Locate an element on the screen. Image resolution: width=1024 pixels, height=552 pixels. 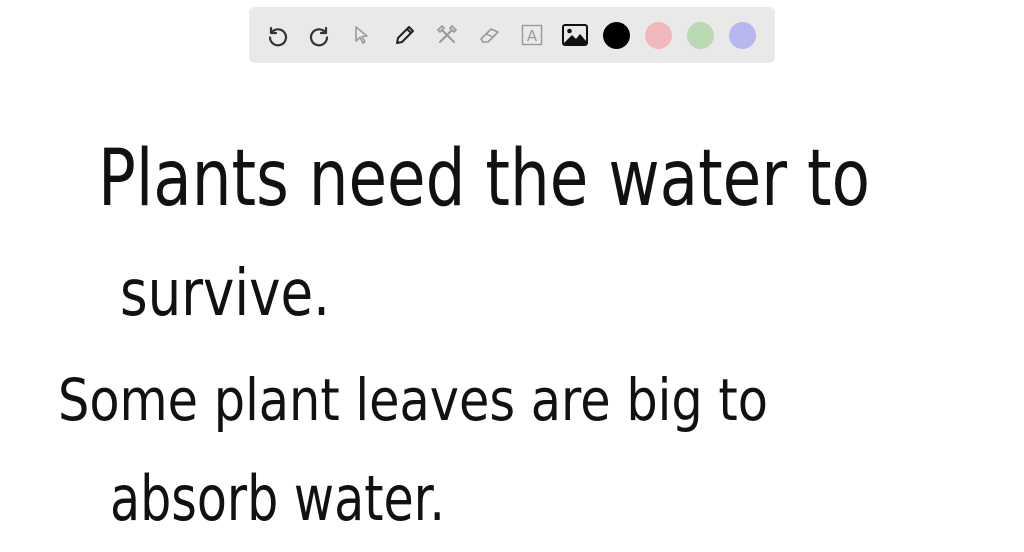
handwritten-line-3: Some plant leaves are big to is located at coordinates (413, 400).